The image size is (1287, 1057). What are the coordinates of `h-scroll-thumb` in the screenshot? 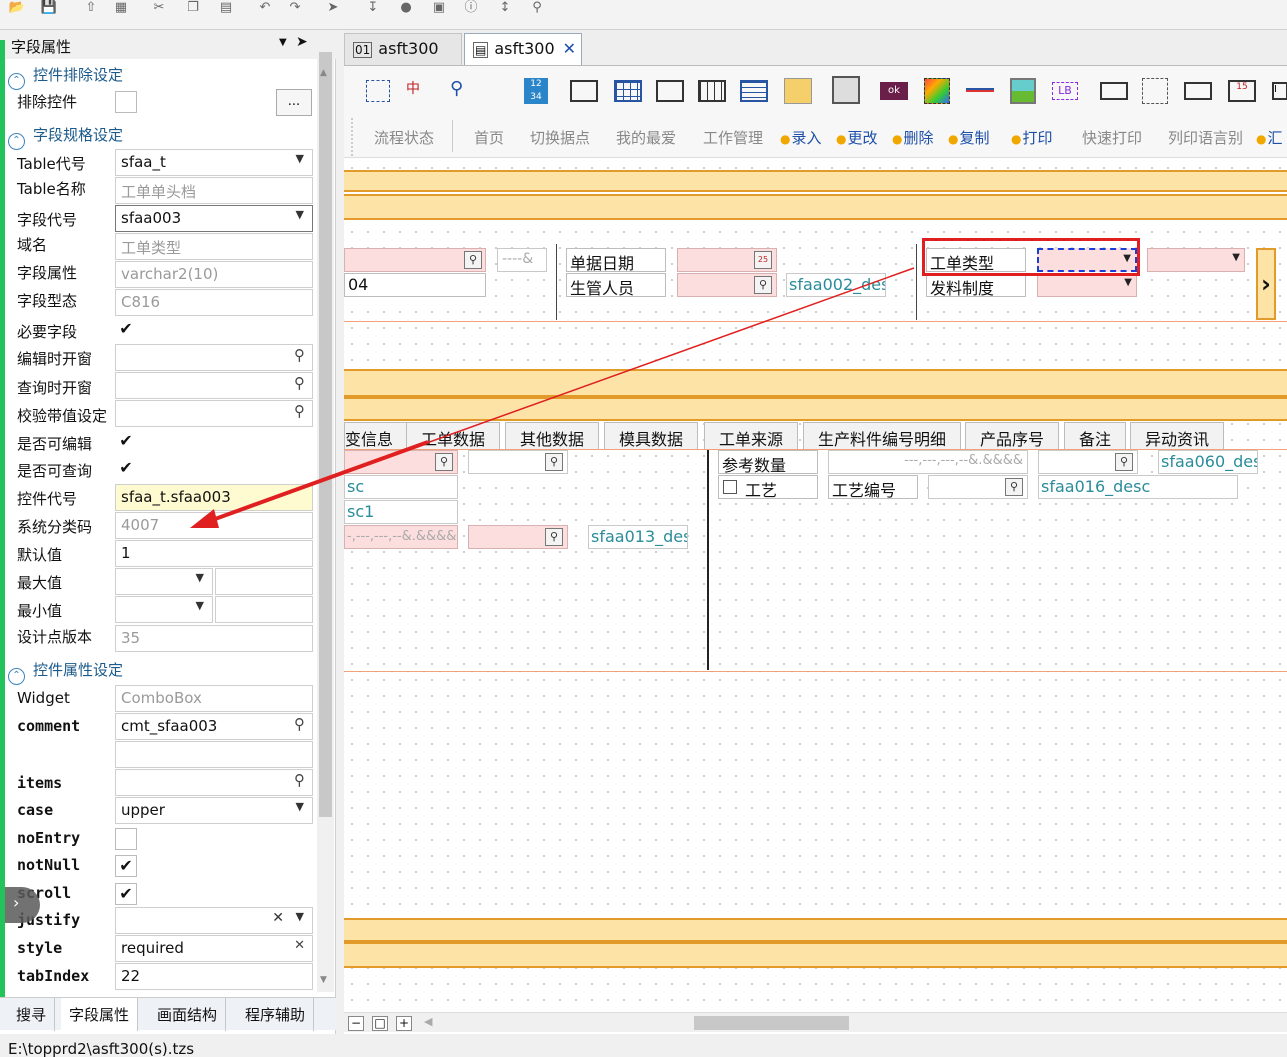 It's located at (771, 1023).